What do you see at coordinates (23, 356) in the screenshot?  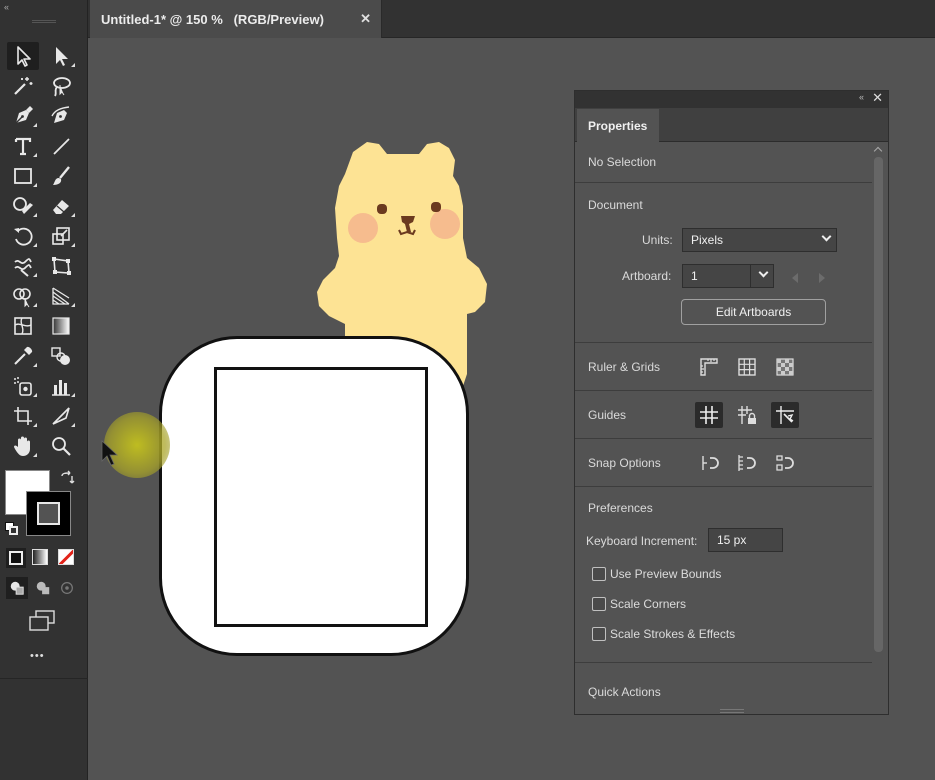 I see `eyedropper-tool` at bounding box center [23, 356].